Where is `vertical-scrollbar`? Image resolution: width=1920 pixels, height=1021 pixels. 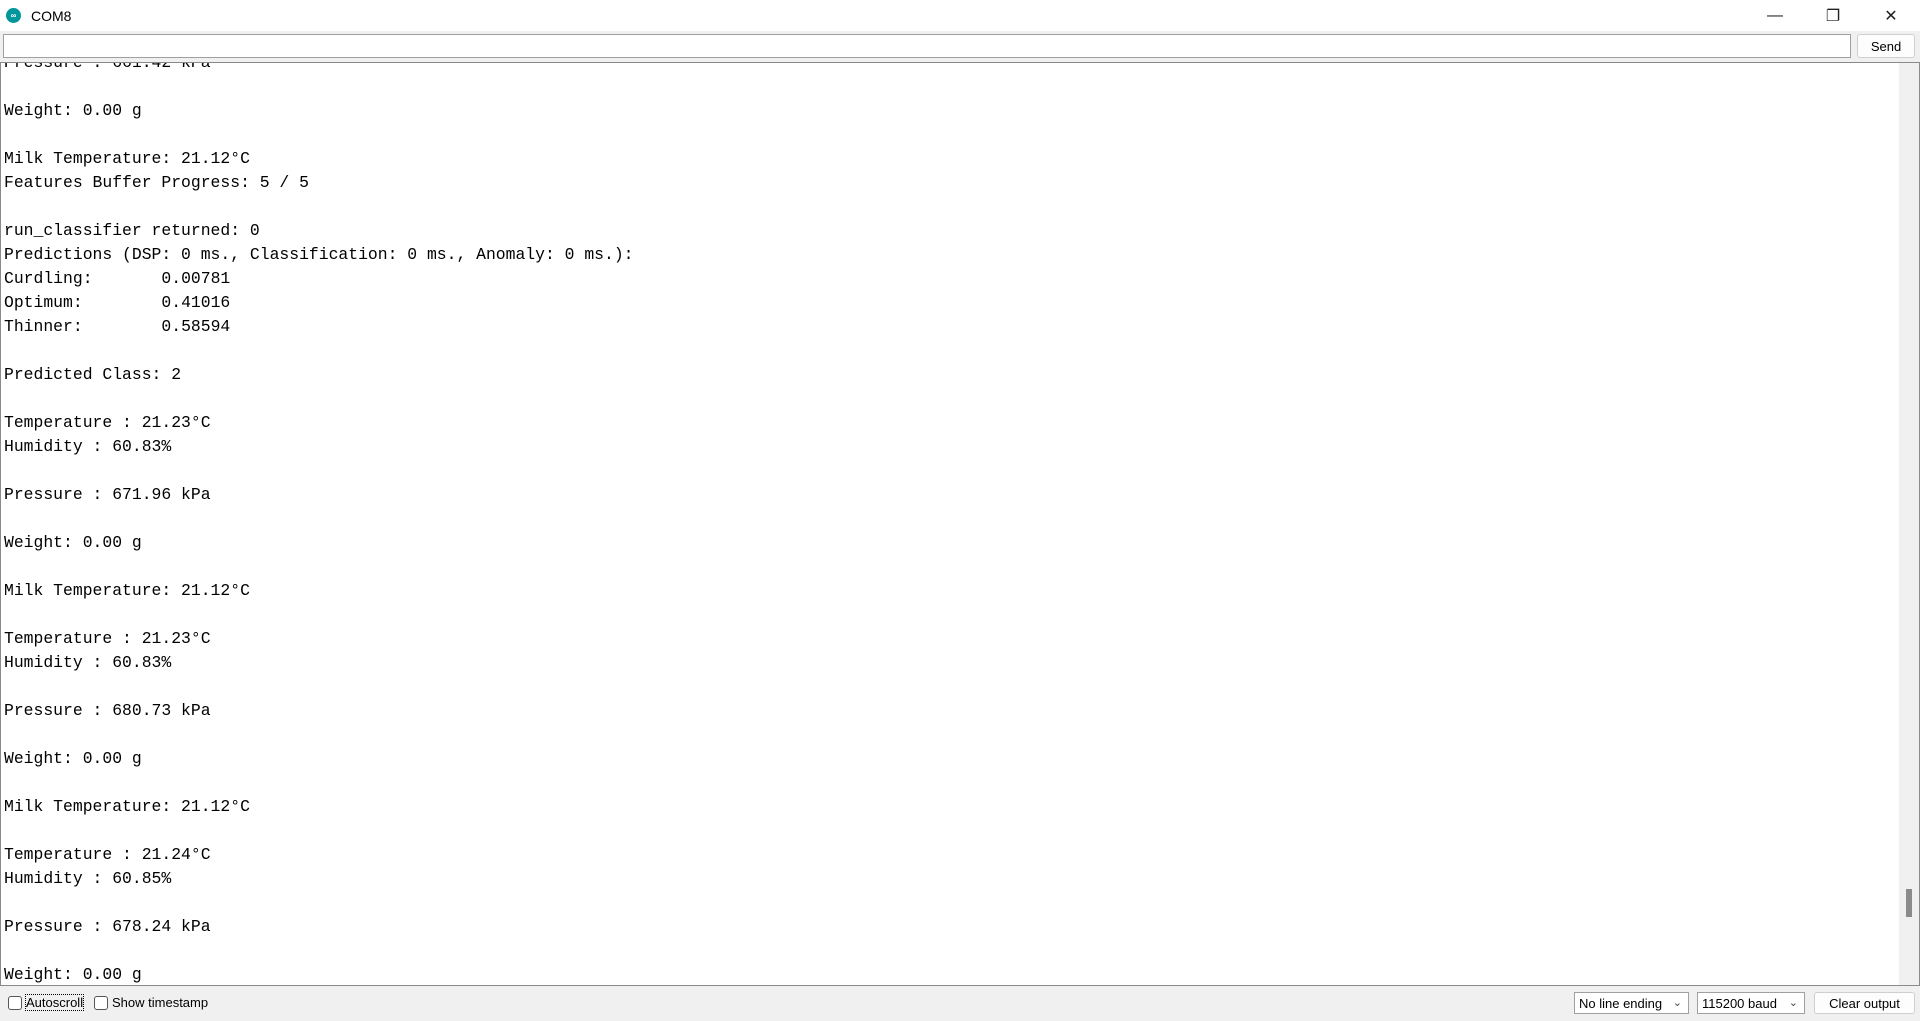 vertical-scrollbar is located at coordinates (1909, 524).